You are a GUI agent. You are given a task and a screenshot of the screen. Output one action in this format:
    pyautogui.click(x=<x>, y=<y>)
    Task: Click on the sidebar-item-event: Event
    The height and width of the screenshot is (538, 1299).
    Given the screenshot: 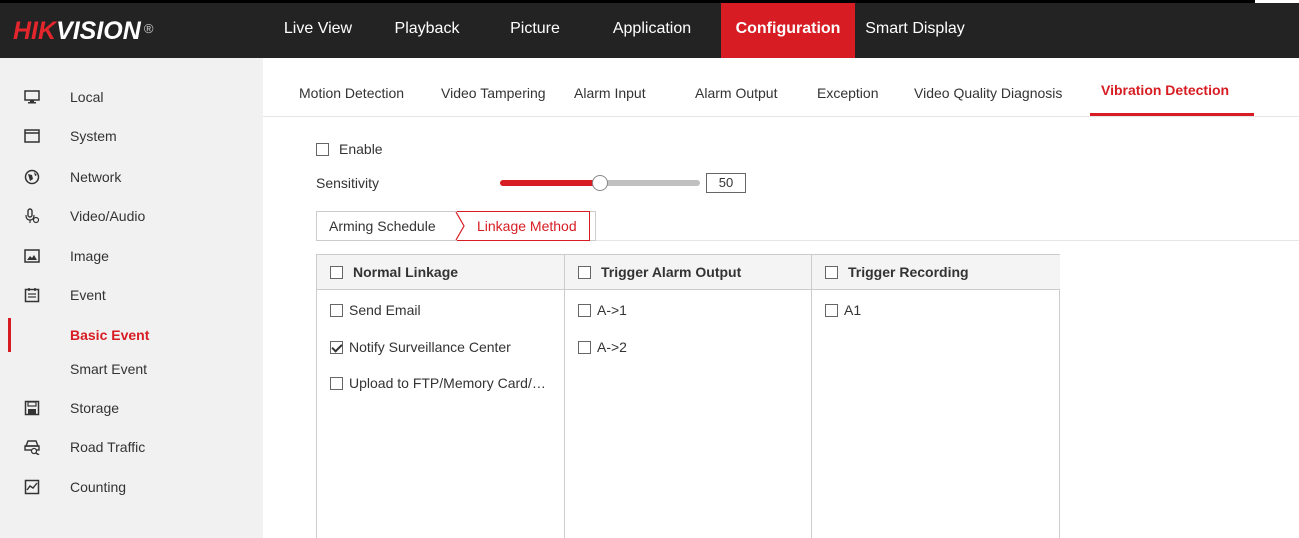 What is the action you would take?
    pyautogui.click(x=131, y=295)
    